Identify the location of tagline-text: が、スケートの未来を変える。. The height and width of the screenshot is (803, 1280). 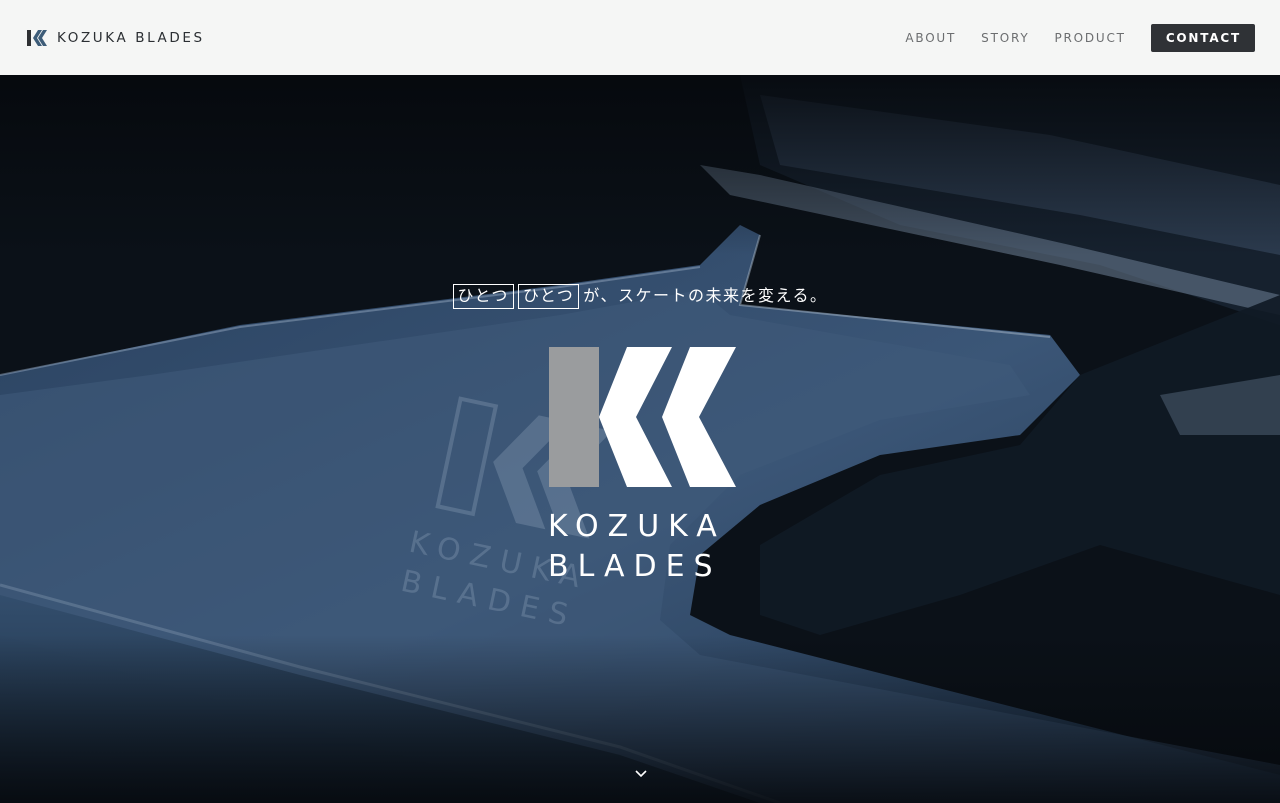
(705, 295).